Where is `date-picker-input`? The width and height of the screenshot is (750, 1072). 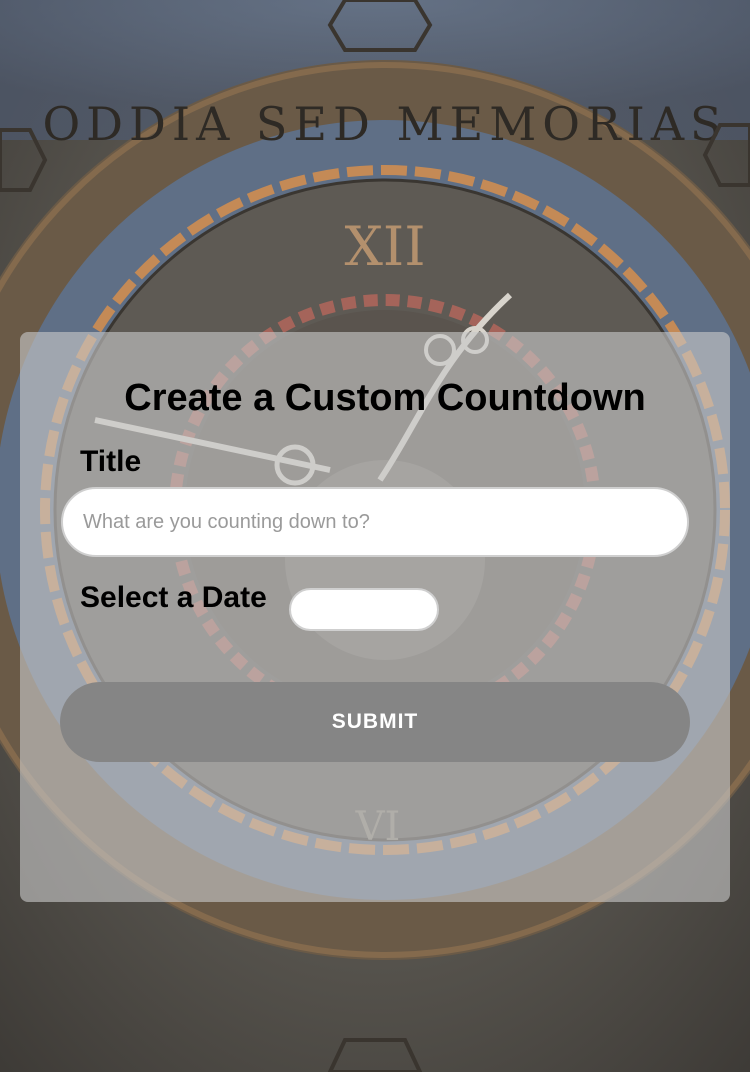
date-picker-input is located at coordinates (364, 609).